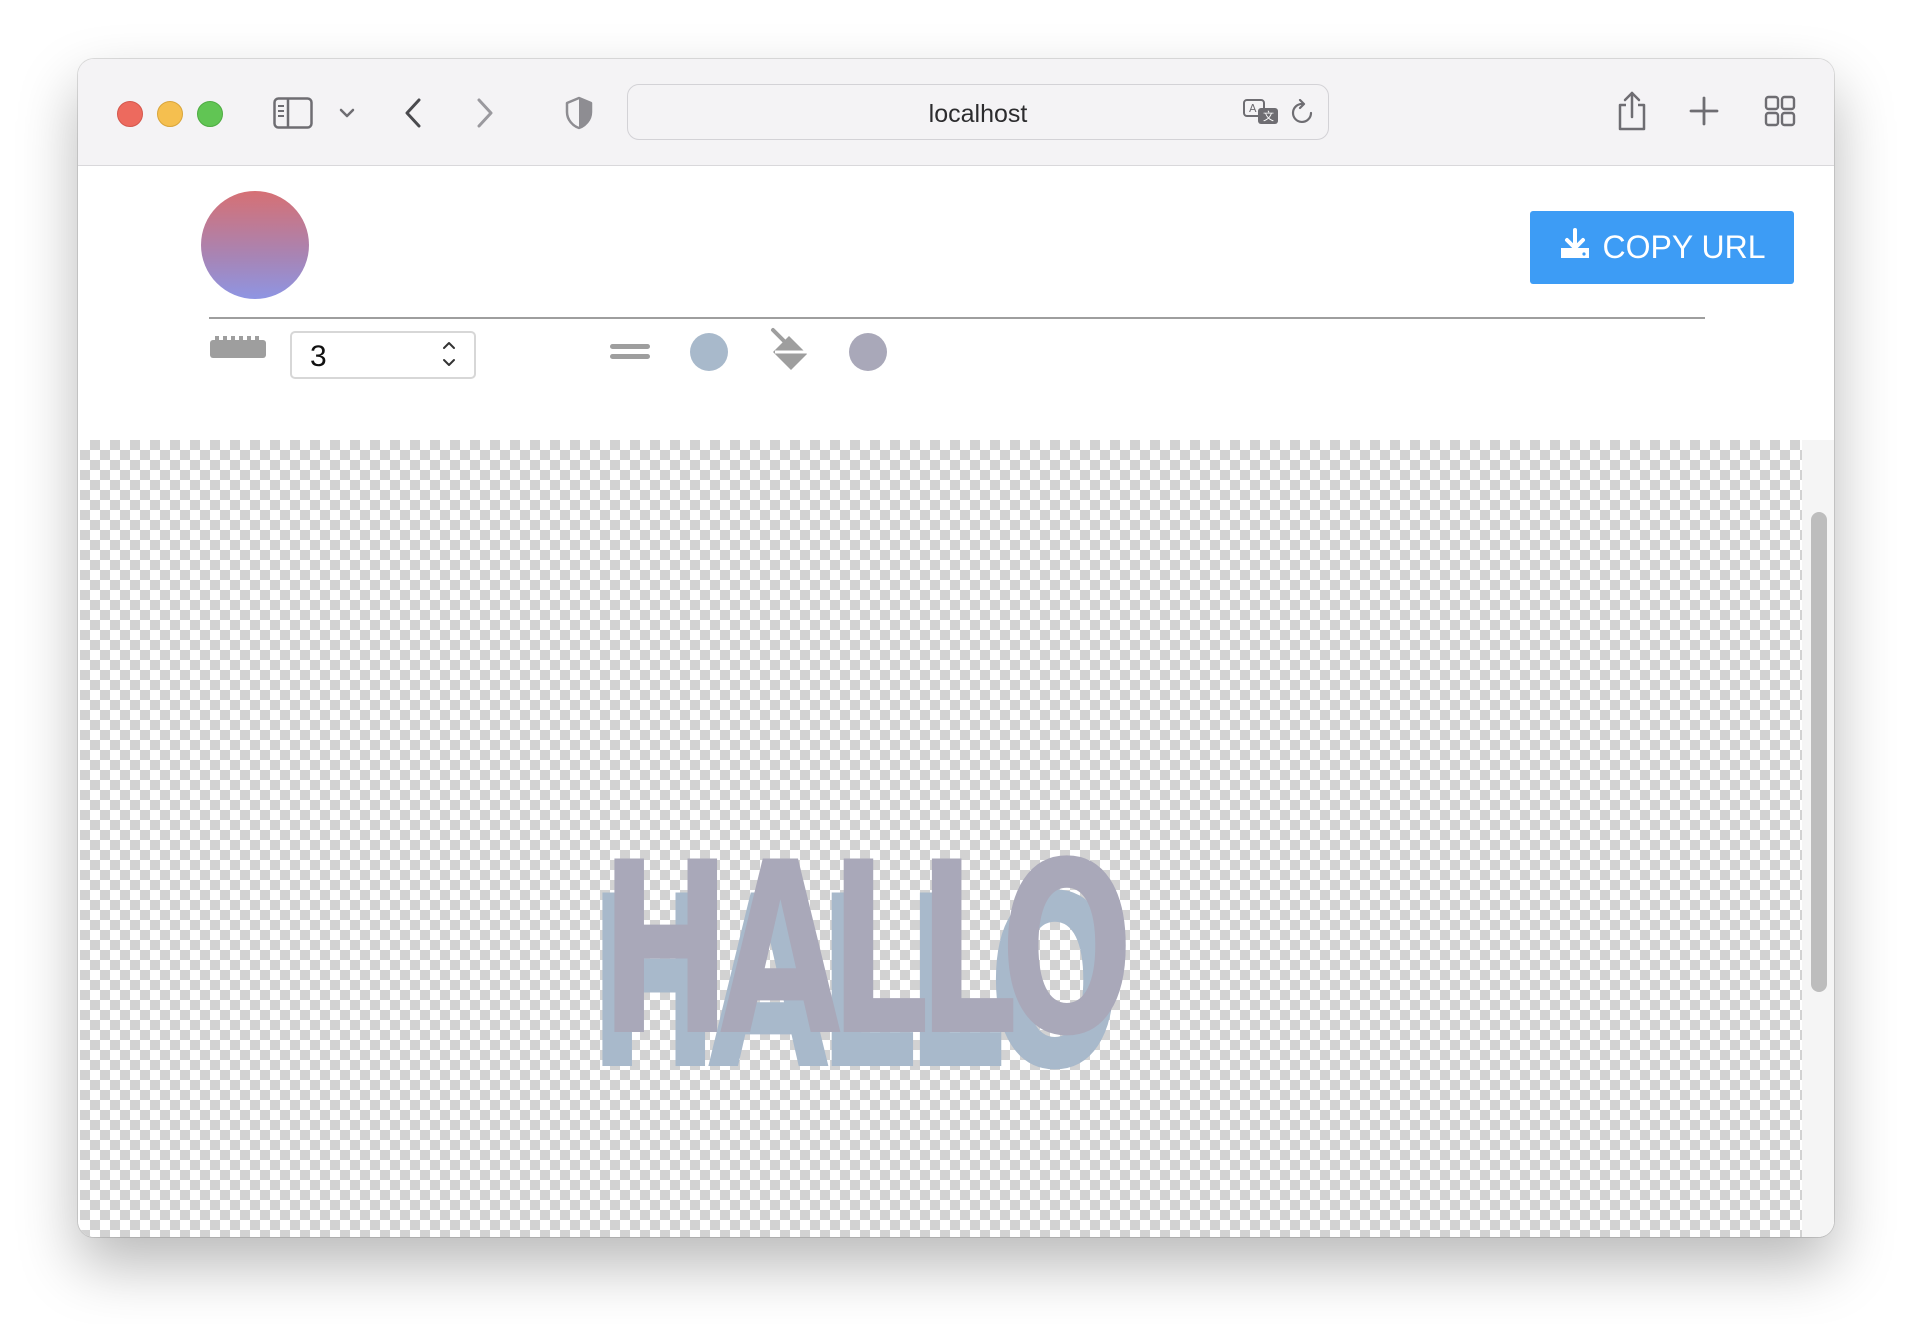  Describe the element at coordinates (1303, 112) in the screenshot. I see `reload-icon` at that location.